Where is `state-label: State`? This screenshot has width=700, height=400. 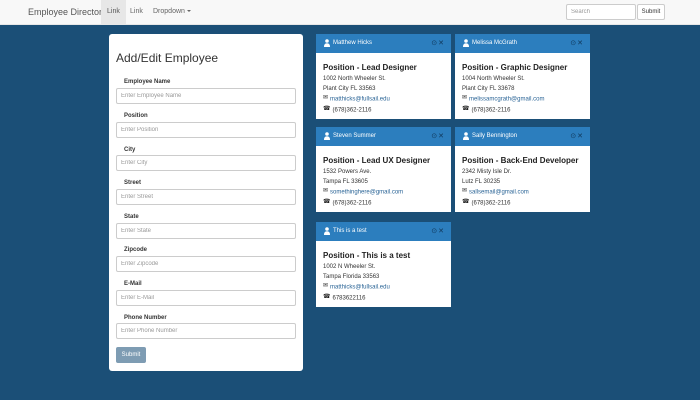 state-label: State is located at coordinates (131, 217).